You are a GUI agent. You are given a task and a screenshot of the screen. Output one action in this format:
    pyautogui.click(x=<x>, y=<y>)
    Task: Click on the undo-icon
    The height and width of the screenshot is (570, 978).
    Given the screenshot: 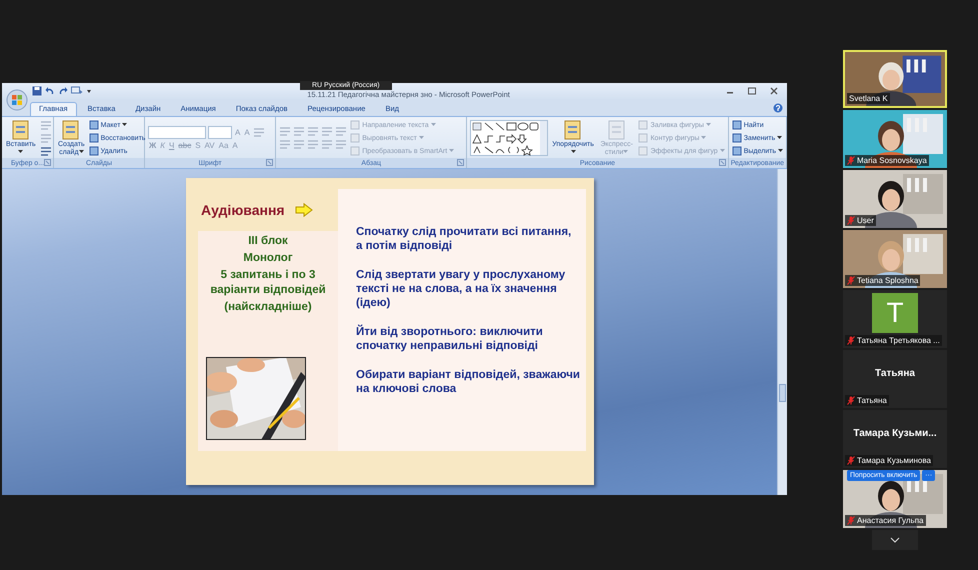 What is the action you would take?
    pyautogui.click(x=50, y=91)
    